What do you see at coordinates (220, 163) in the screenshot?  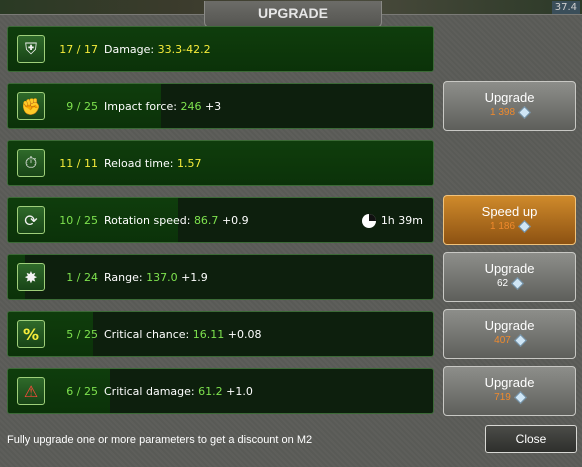 I see `param-row-reload-time: ⏱ 11 / 11 Reload time: 1.57` at bounding box center [220, 163].